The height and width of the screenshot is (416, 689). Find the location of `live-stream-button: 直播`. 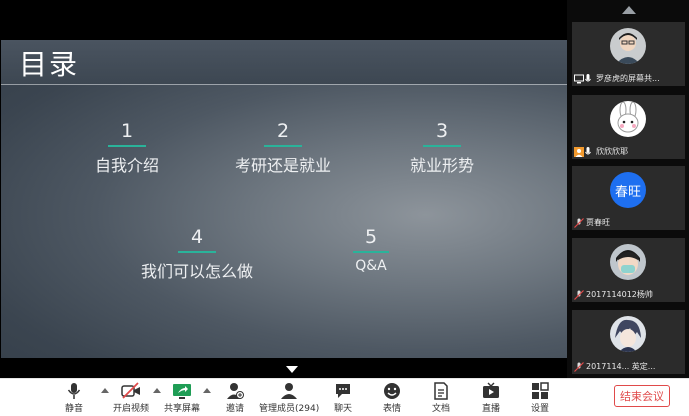

live-stream-button: 直播 is located at coordinates (491, 398).